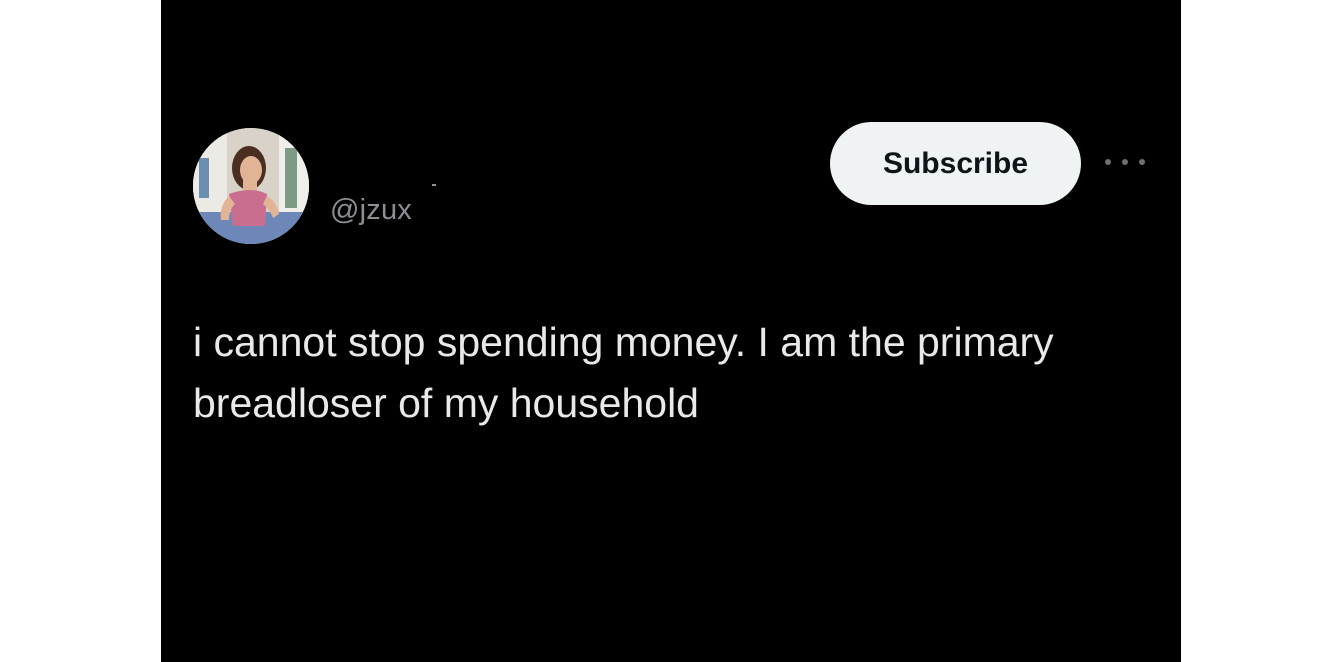 This screenshot has width=1338, height=662. I want to click on more-horizontal-icon, so click(1125, 162).